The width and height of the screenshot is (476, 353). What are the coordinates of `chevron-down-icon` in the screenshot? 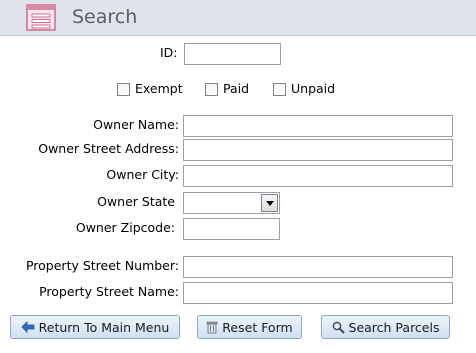 It's located at (269, 203).